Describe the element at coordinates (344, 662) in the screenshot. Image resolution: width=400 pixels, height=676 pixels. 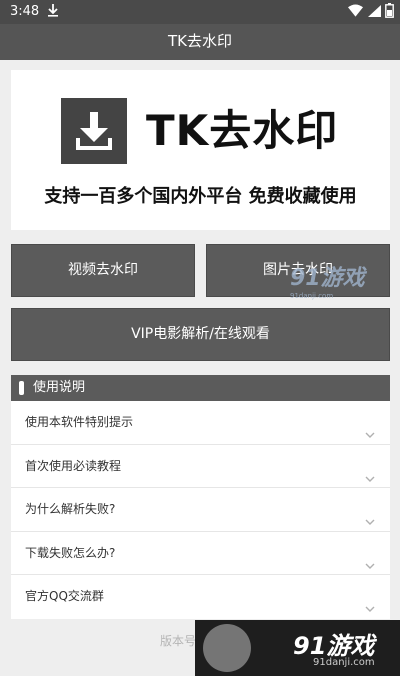
I see `corner-watermark-url: 91danji.com` at that location.